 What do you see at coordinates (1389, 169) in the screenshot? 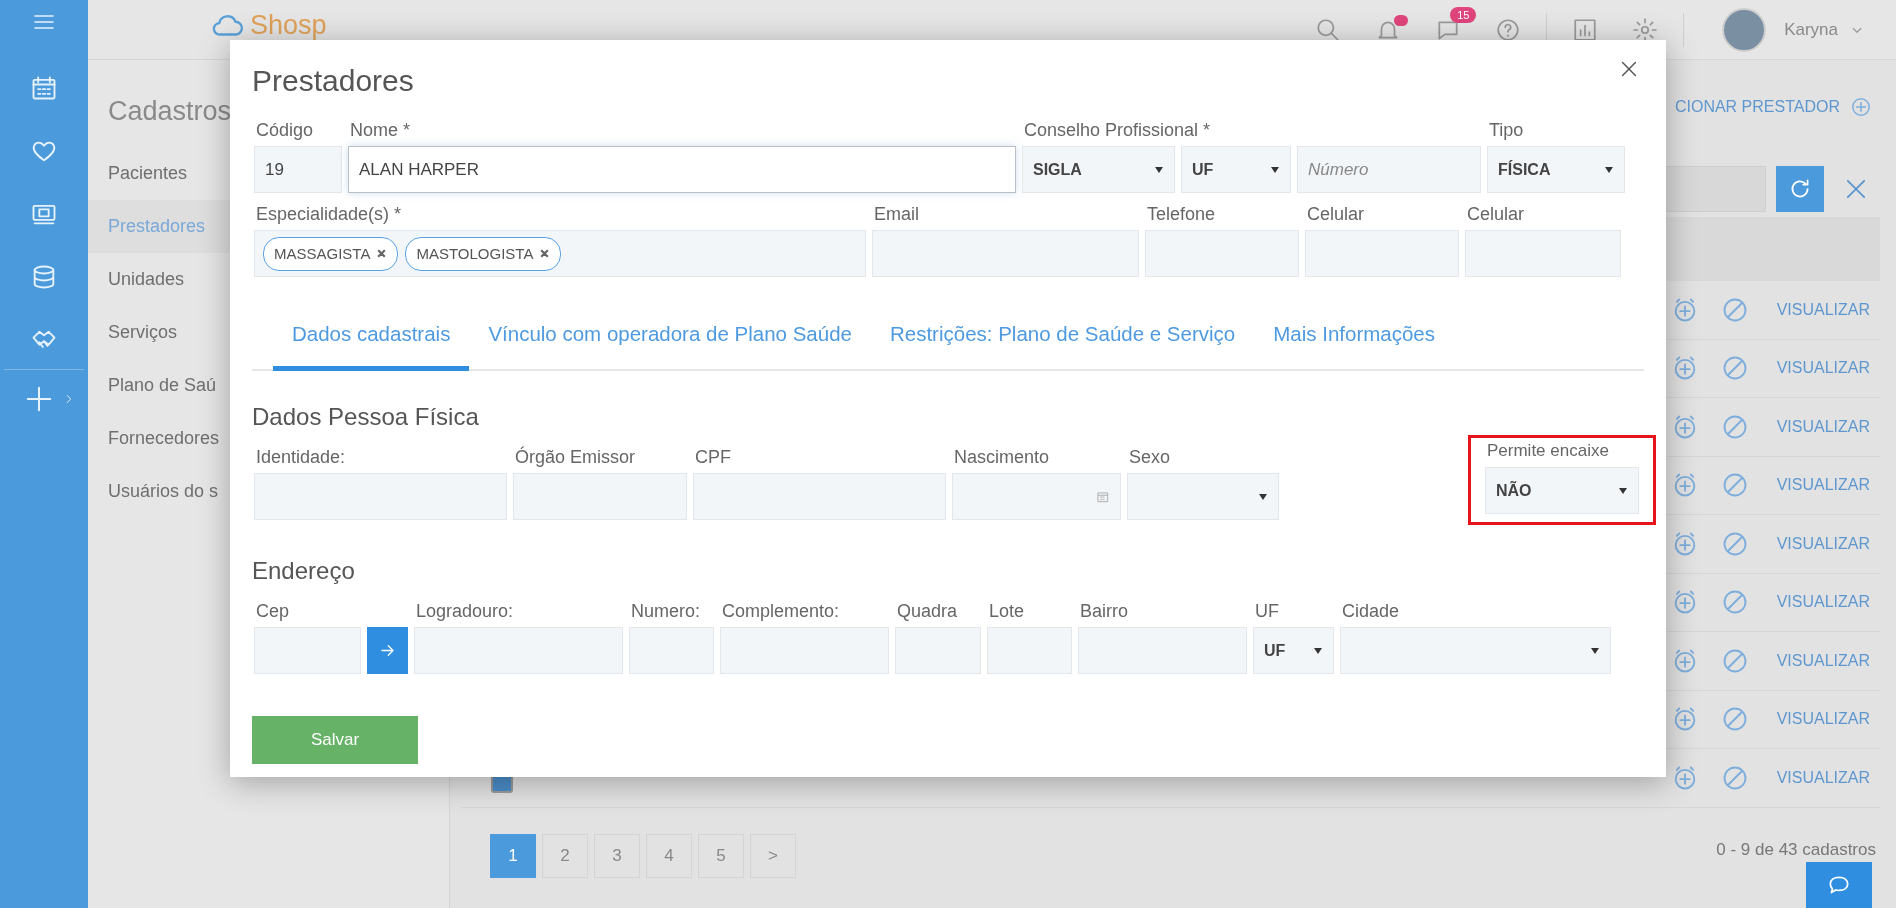
I see `input-field: Número` at bounding box center [1389, 169].